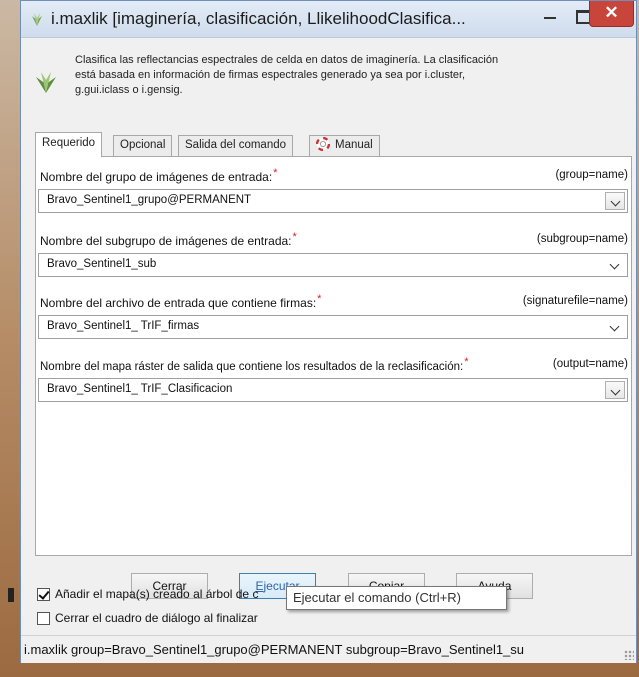 The width and height of the screenshot is (639, 677). What do you see at coordinates (591, 175) in the screenshot?
I see `group-param: (group=name)` at bounding box center [591, 175].